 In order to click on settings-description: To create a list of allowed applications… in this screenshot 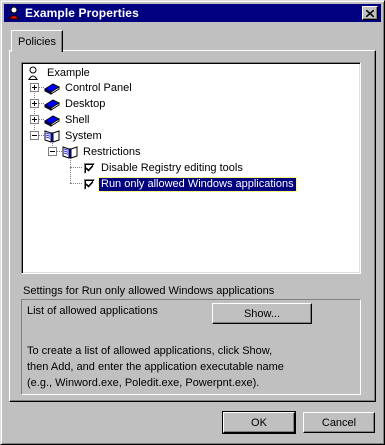, I will do `click(155, 367)`.